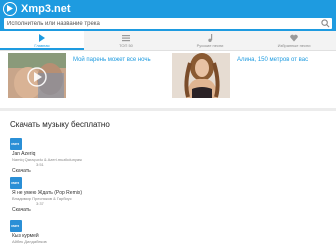 The image size is (336, 252). I want to click on track-artist: Айбек Дилдабеков, so click(29, 241).